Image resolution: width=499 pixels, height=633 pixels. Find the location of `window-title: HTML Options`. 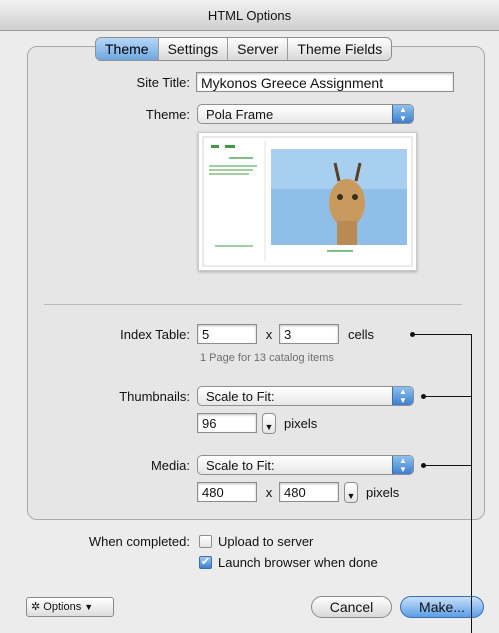

window-title: HTML Options is located at coordinates (249, 15).